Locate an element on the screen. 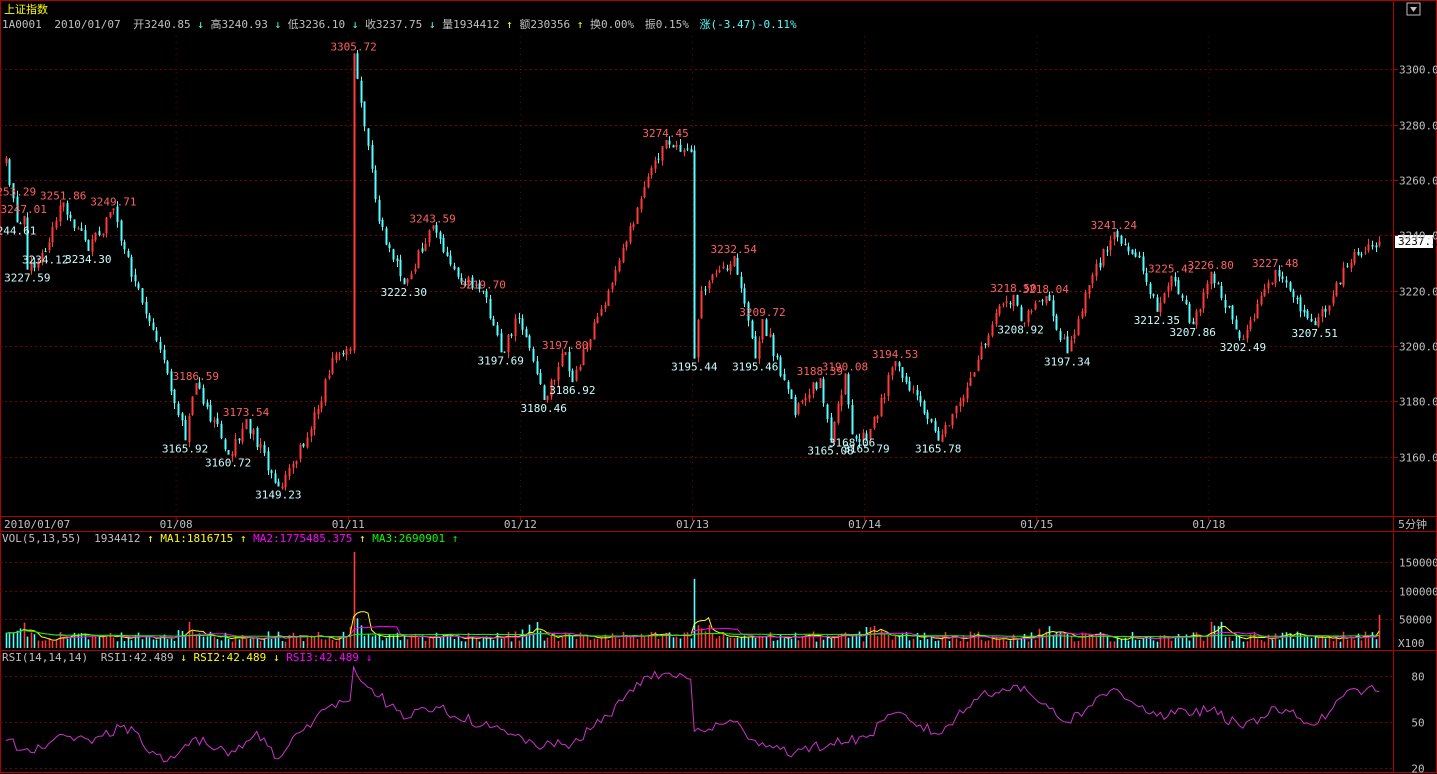 This screenshot has height=774, width=1437. rsi-tick-label: 50 is located at coordinates (1417, 723).